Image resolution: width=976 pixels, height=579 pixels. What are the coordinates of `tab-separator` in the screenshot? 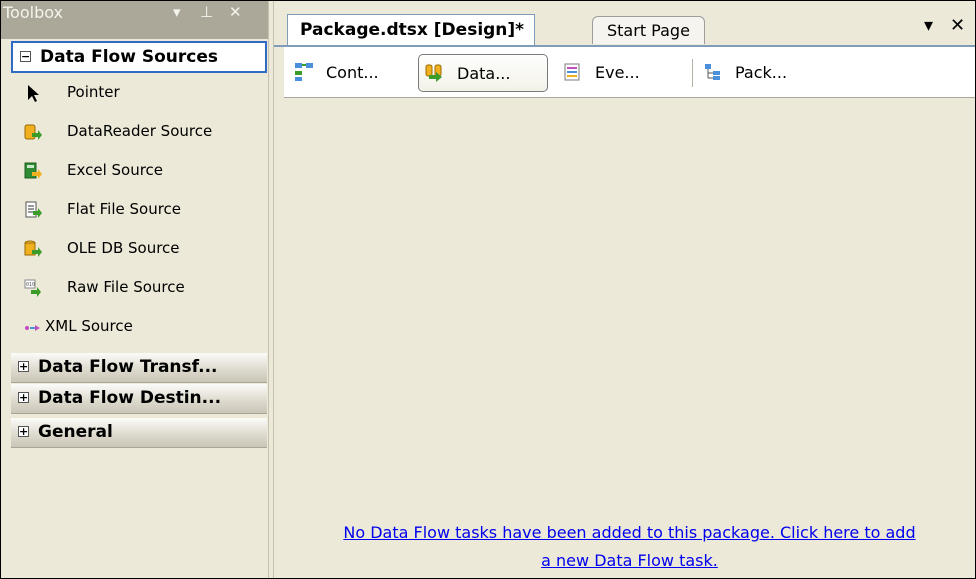 It's located at (692, 73).